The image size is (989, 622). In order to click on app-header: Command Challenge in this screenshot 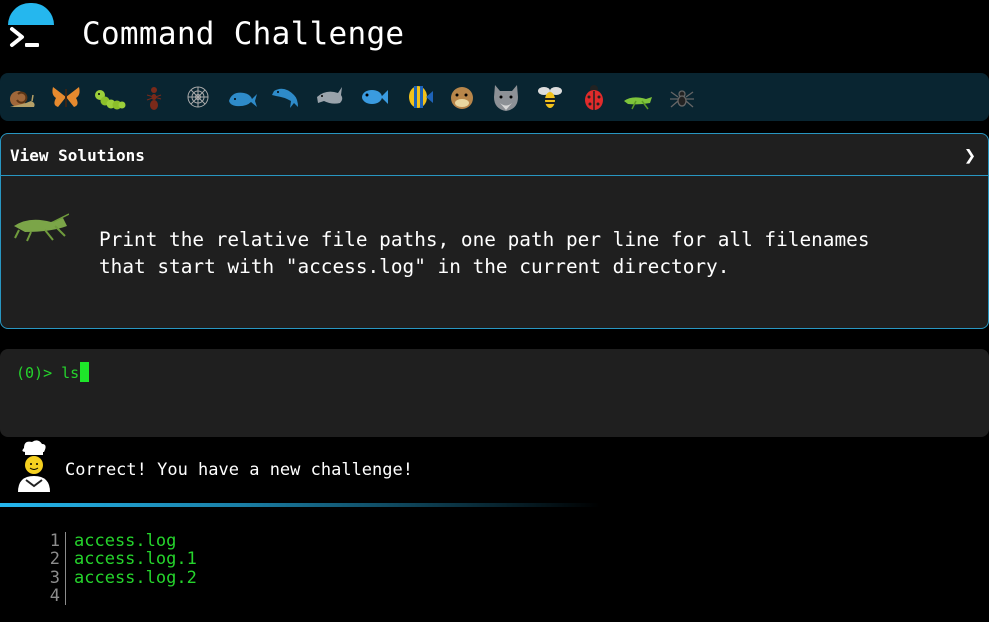, I will do `click(494, 36)`.